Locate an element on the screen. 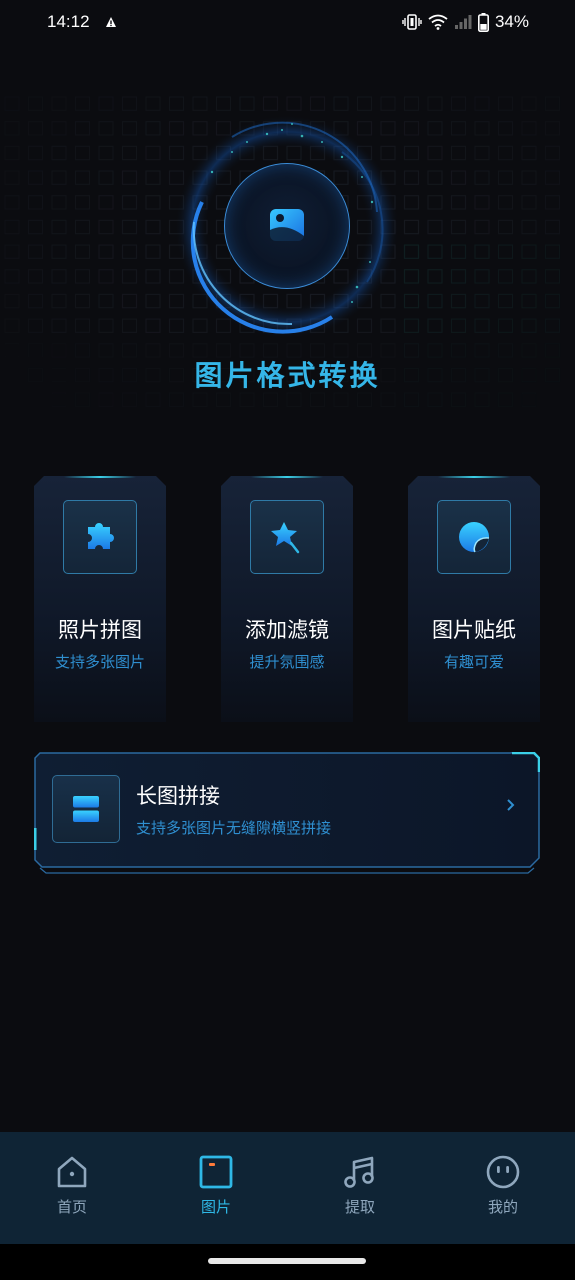 Image resolution: width=575 pixels, height=1280 pixels. face-icon is located at coordinates (503, 1172).